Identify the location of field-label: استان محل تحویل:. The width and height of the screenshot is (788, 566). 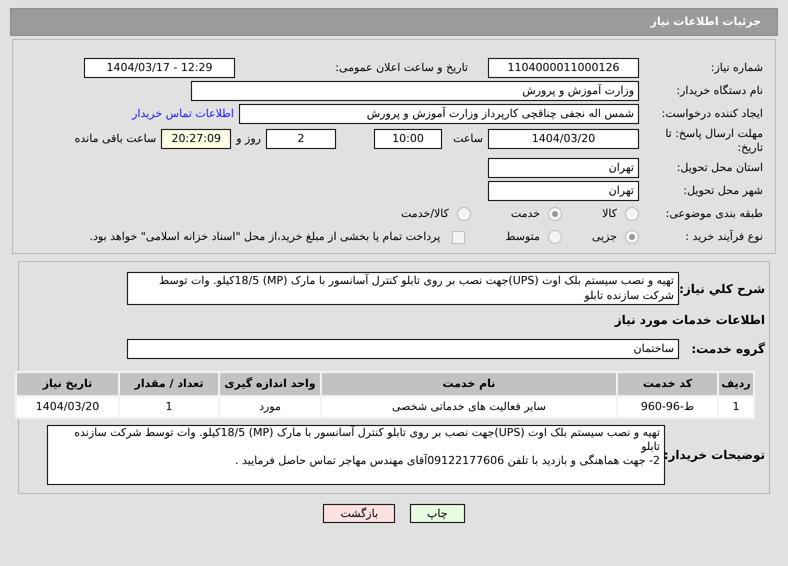
(720, 168).